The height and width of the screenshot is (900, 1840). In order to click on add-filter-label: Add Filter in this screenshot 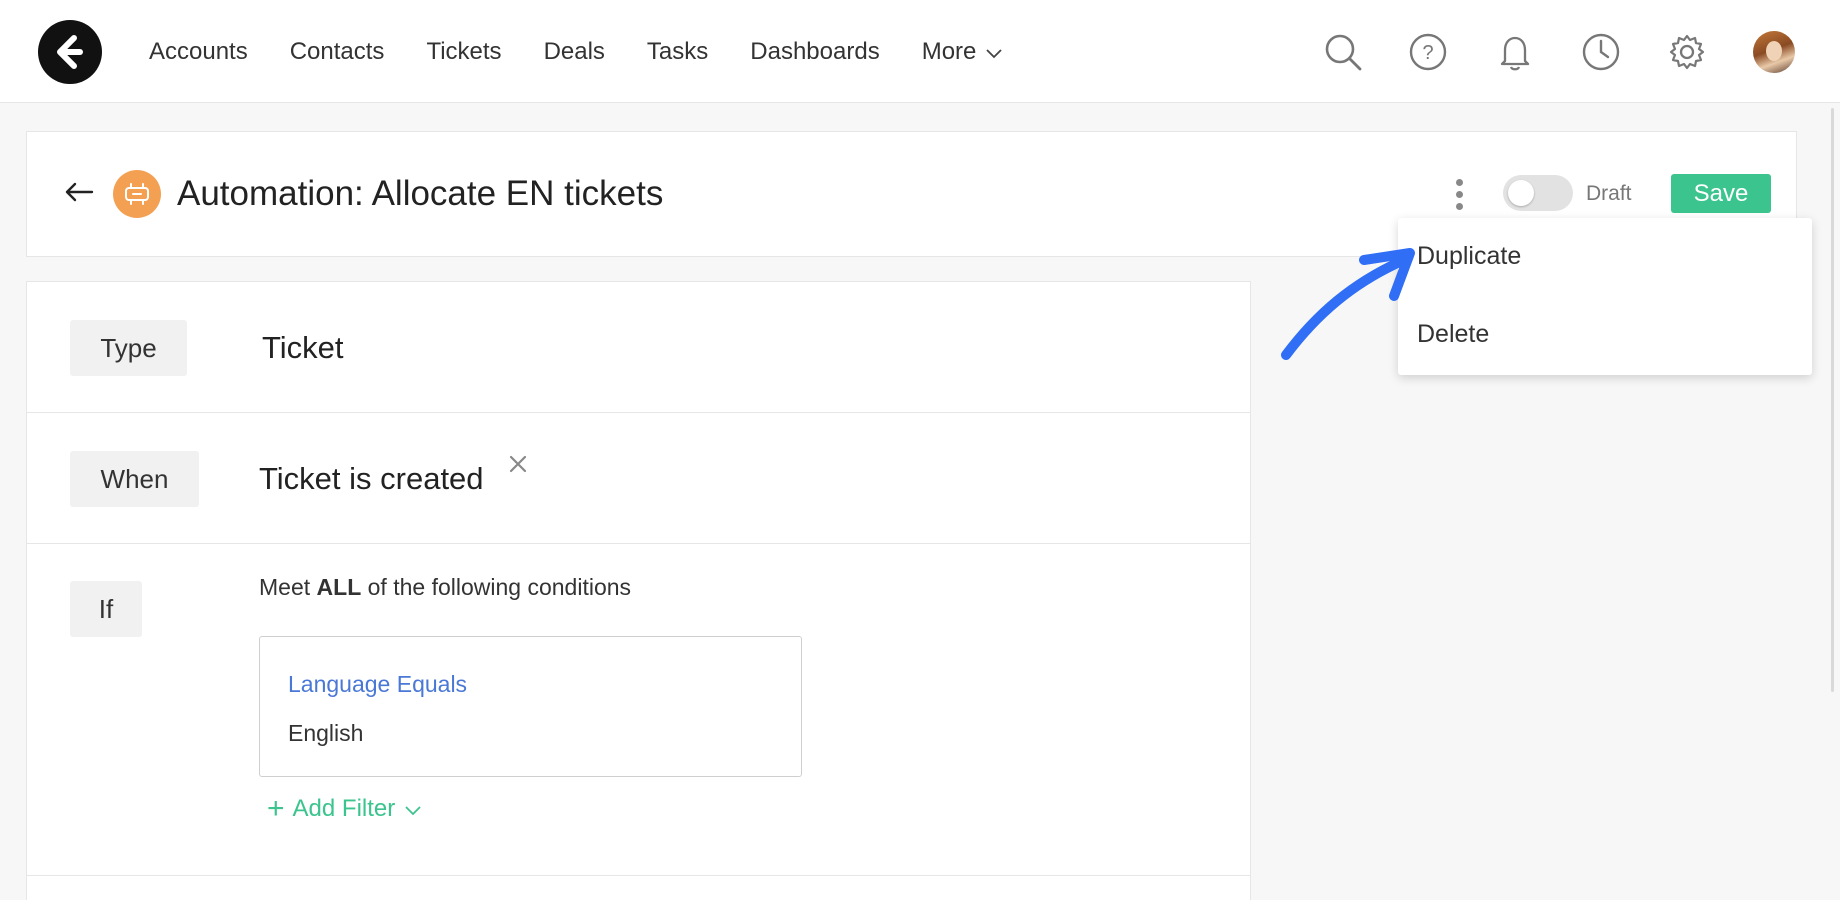, I will do `click(344, 808)`.